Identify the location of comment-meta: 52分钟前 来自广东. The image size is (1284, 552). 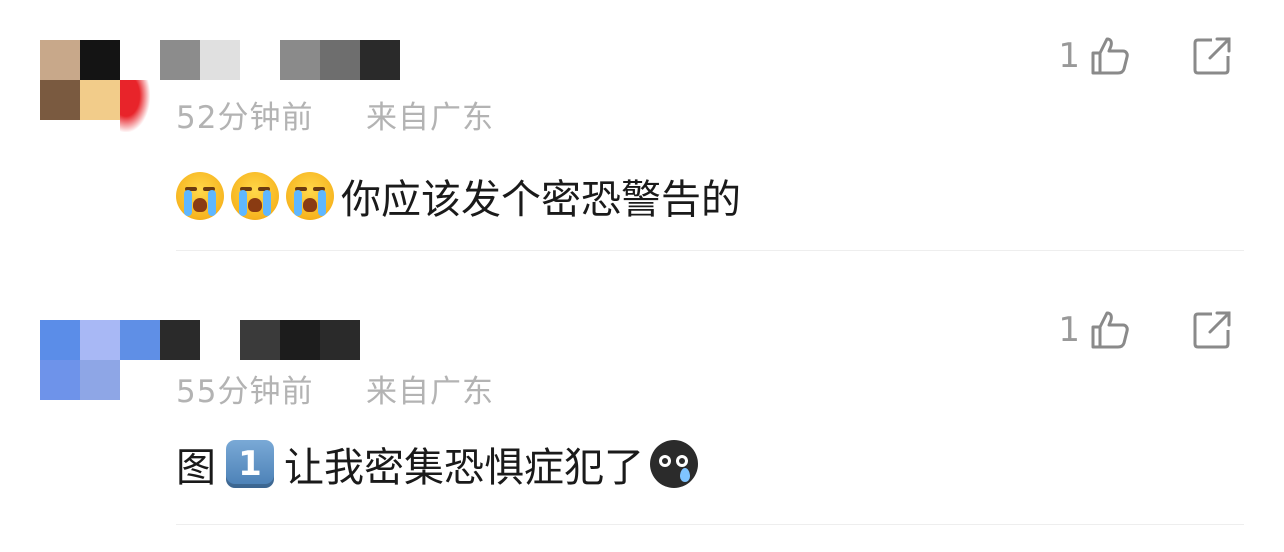
(335, 114).